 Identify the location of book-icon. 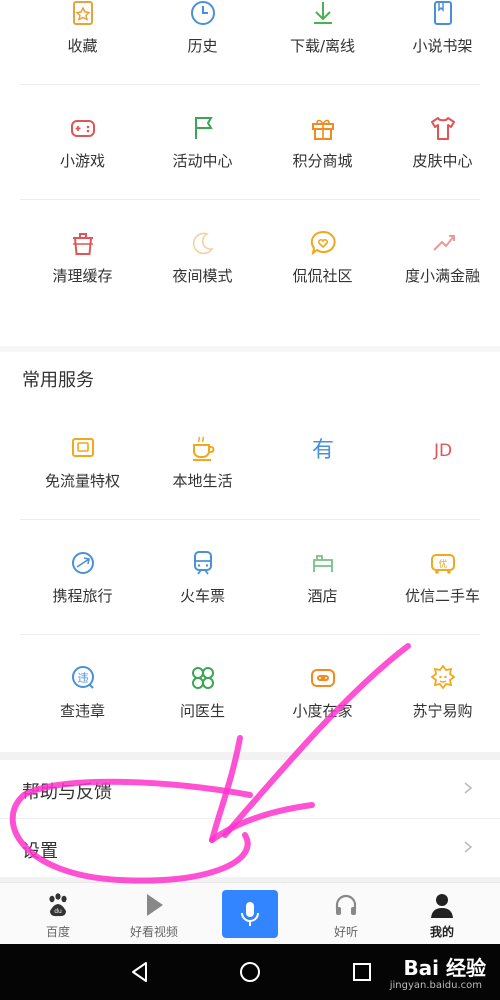
(443, 14).